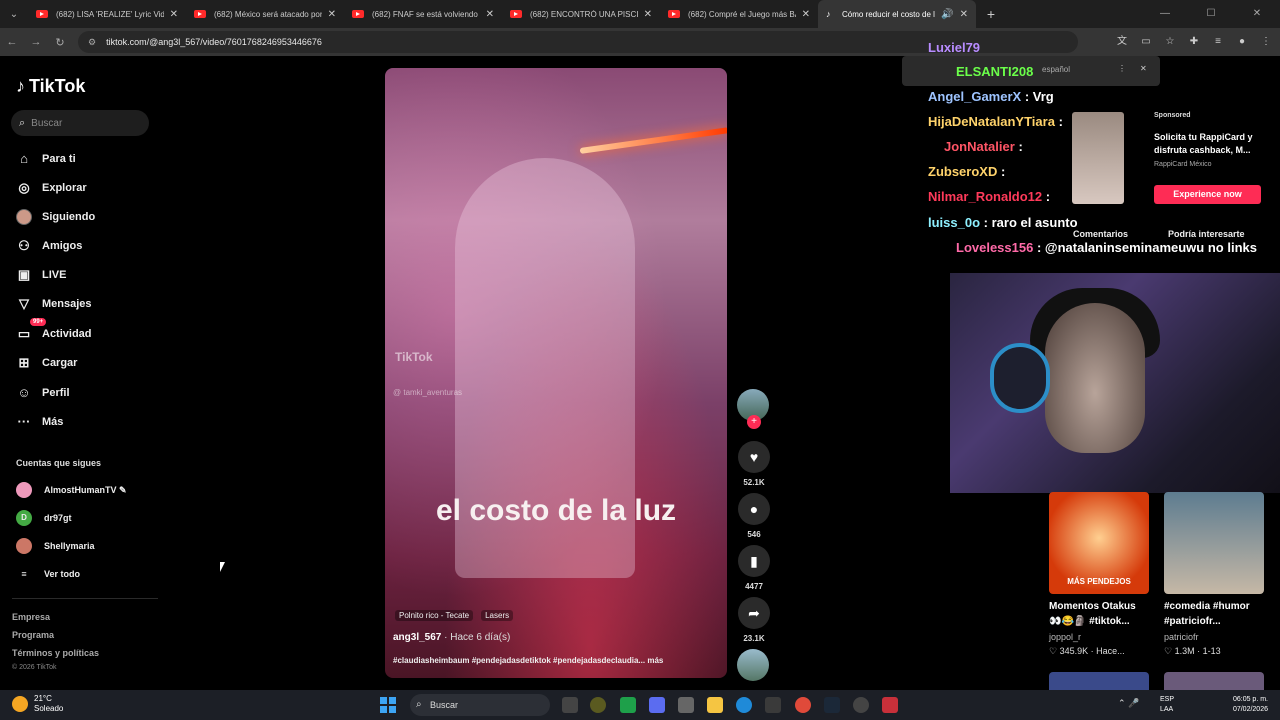  I want to click on file-explorer-icon, so click(715, 705).